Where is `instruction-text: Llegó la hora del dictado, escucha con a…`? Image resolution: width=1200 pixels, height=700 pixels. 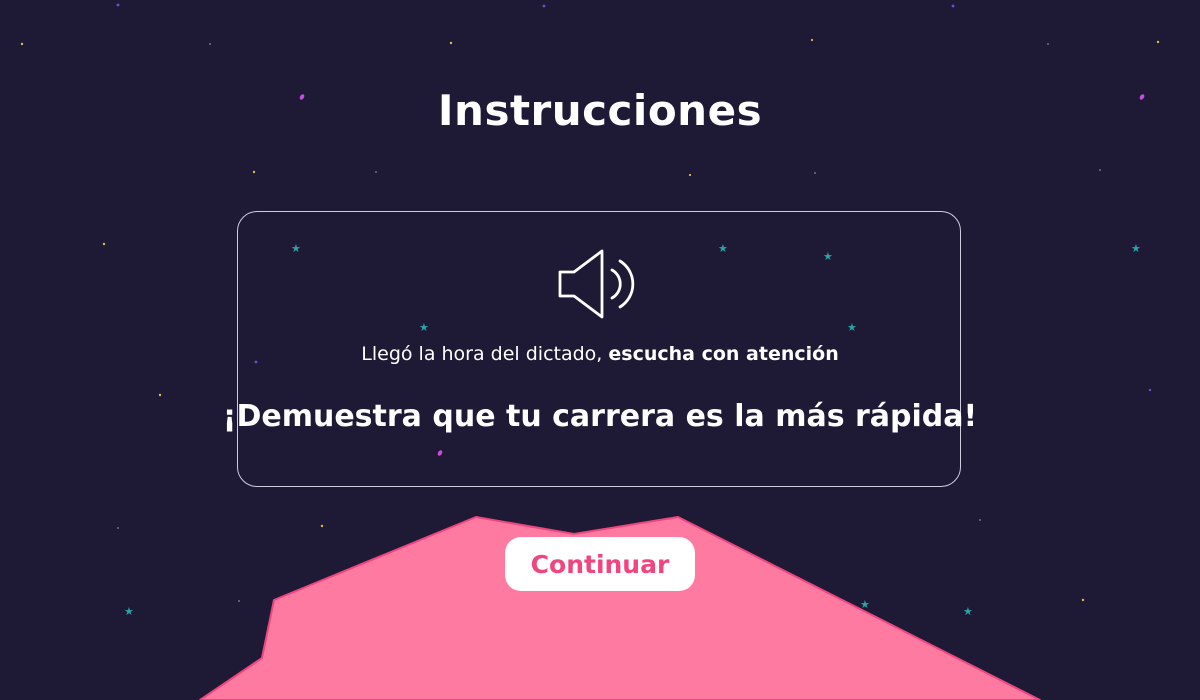 instruction-text: Llegó la hora del dictado, escucha con a… is located at coordinates (600, 354).